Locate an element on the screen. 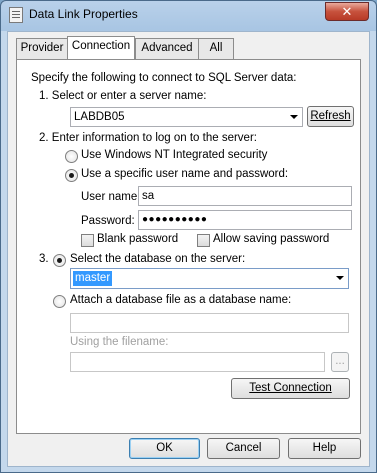  test-connection-label: Test Connection is located at coordinates (290, 388).